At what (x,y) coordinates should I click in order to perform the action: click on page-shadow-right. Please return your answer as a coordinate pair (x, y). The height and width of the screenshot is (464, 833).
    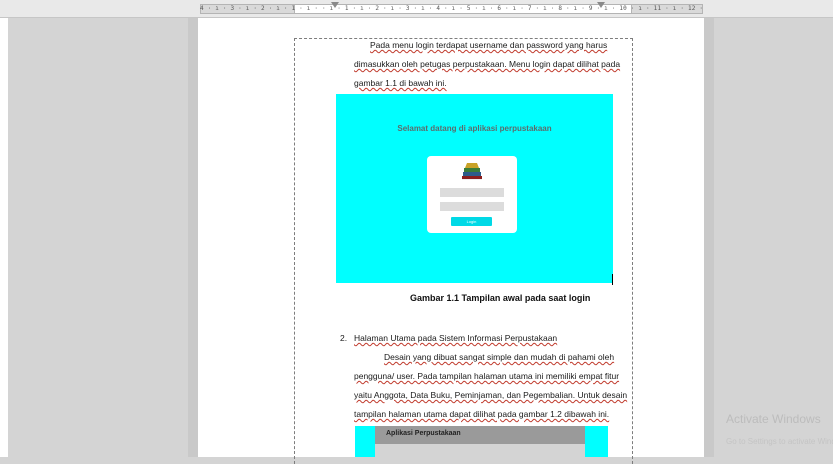
    Looking at the image, I should click on (709, 237).